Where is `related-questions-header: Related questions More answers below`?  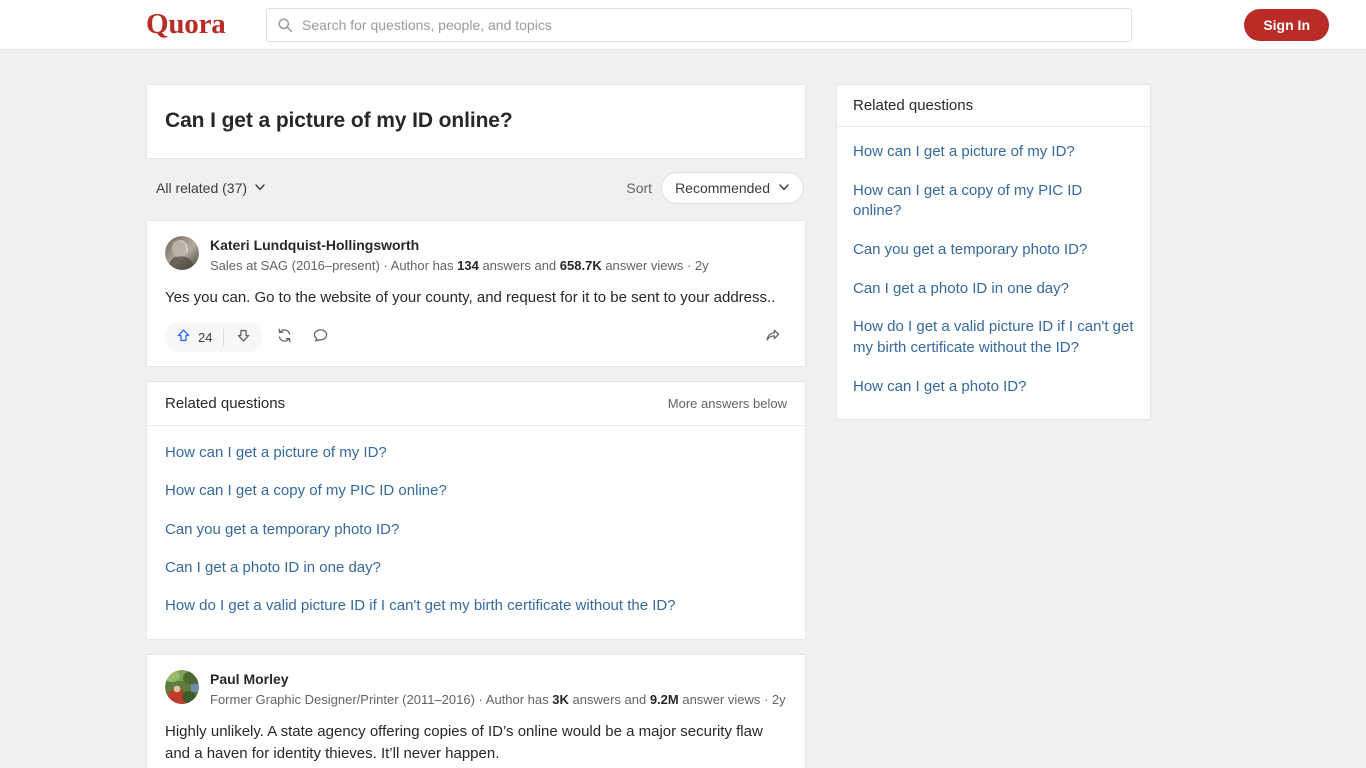 related-questions-header: Related questions More answers below is located at coordinates (476, 404).